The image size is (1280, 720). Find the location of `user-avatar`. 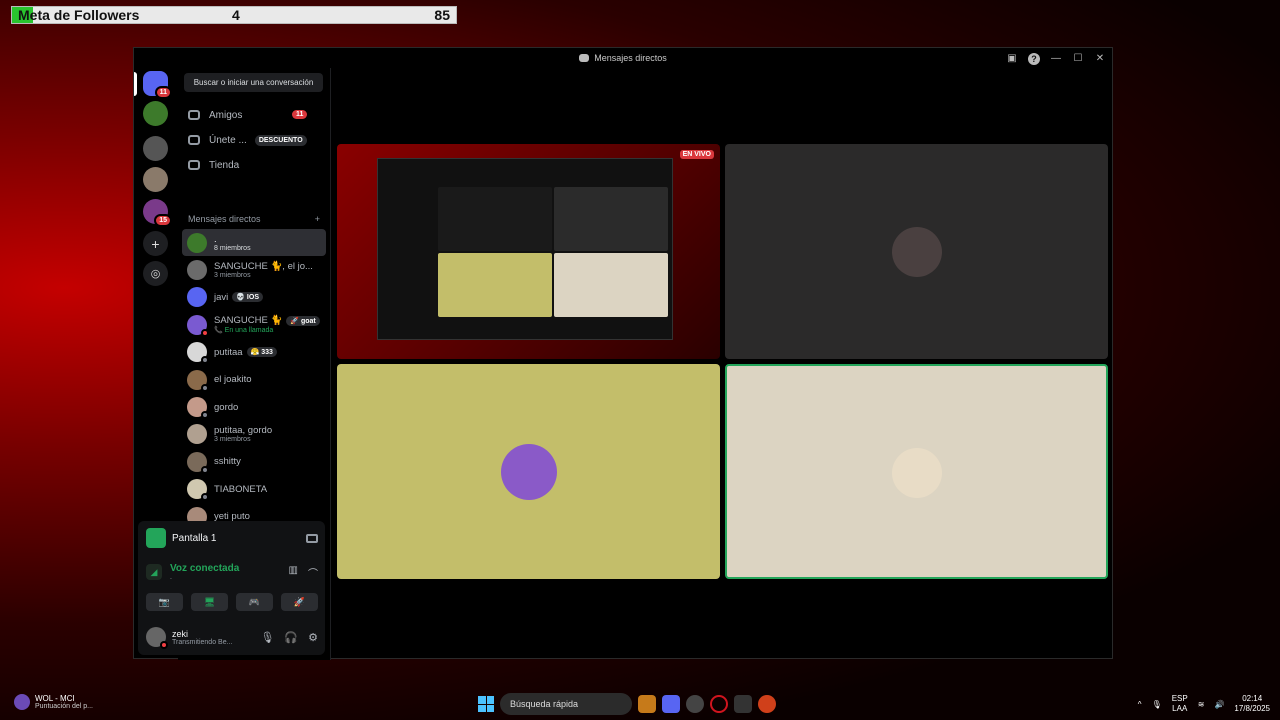

user-avatar is located at coordinates (157, 638).